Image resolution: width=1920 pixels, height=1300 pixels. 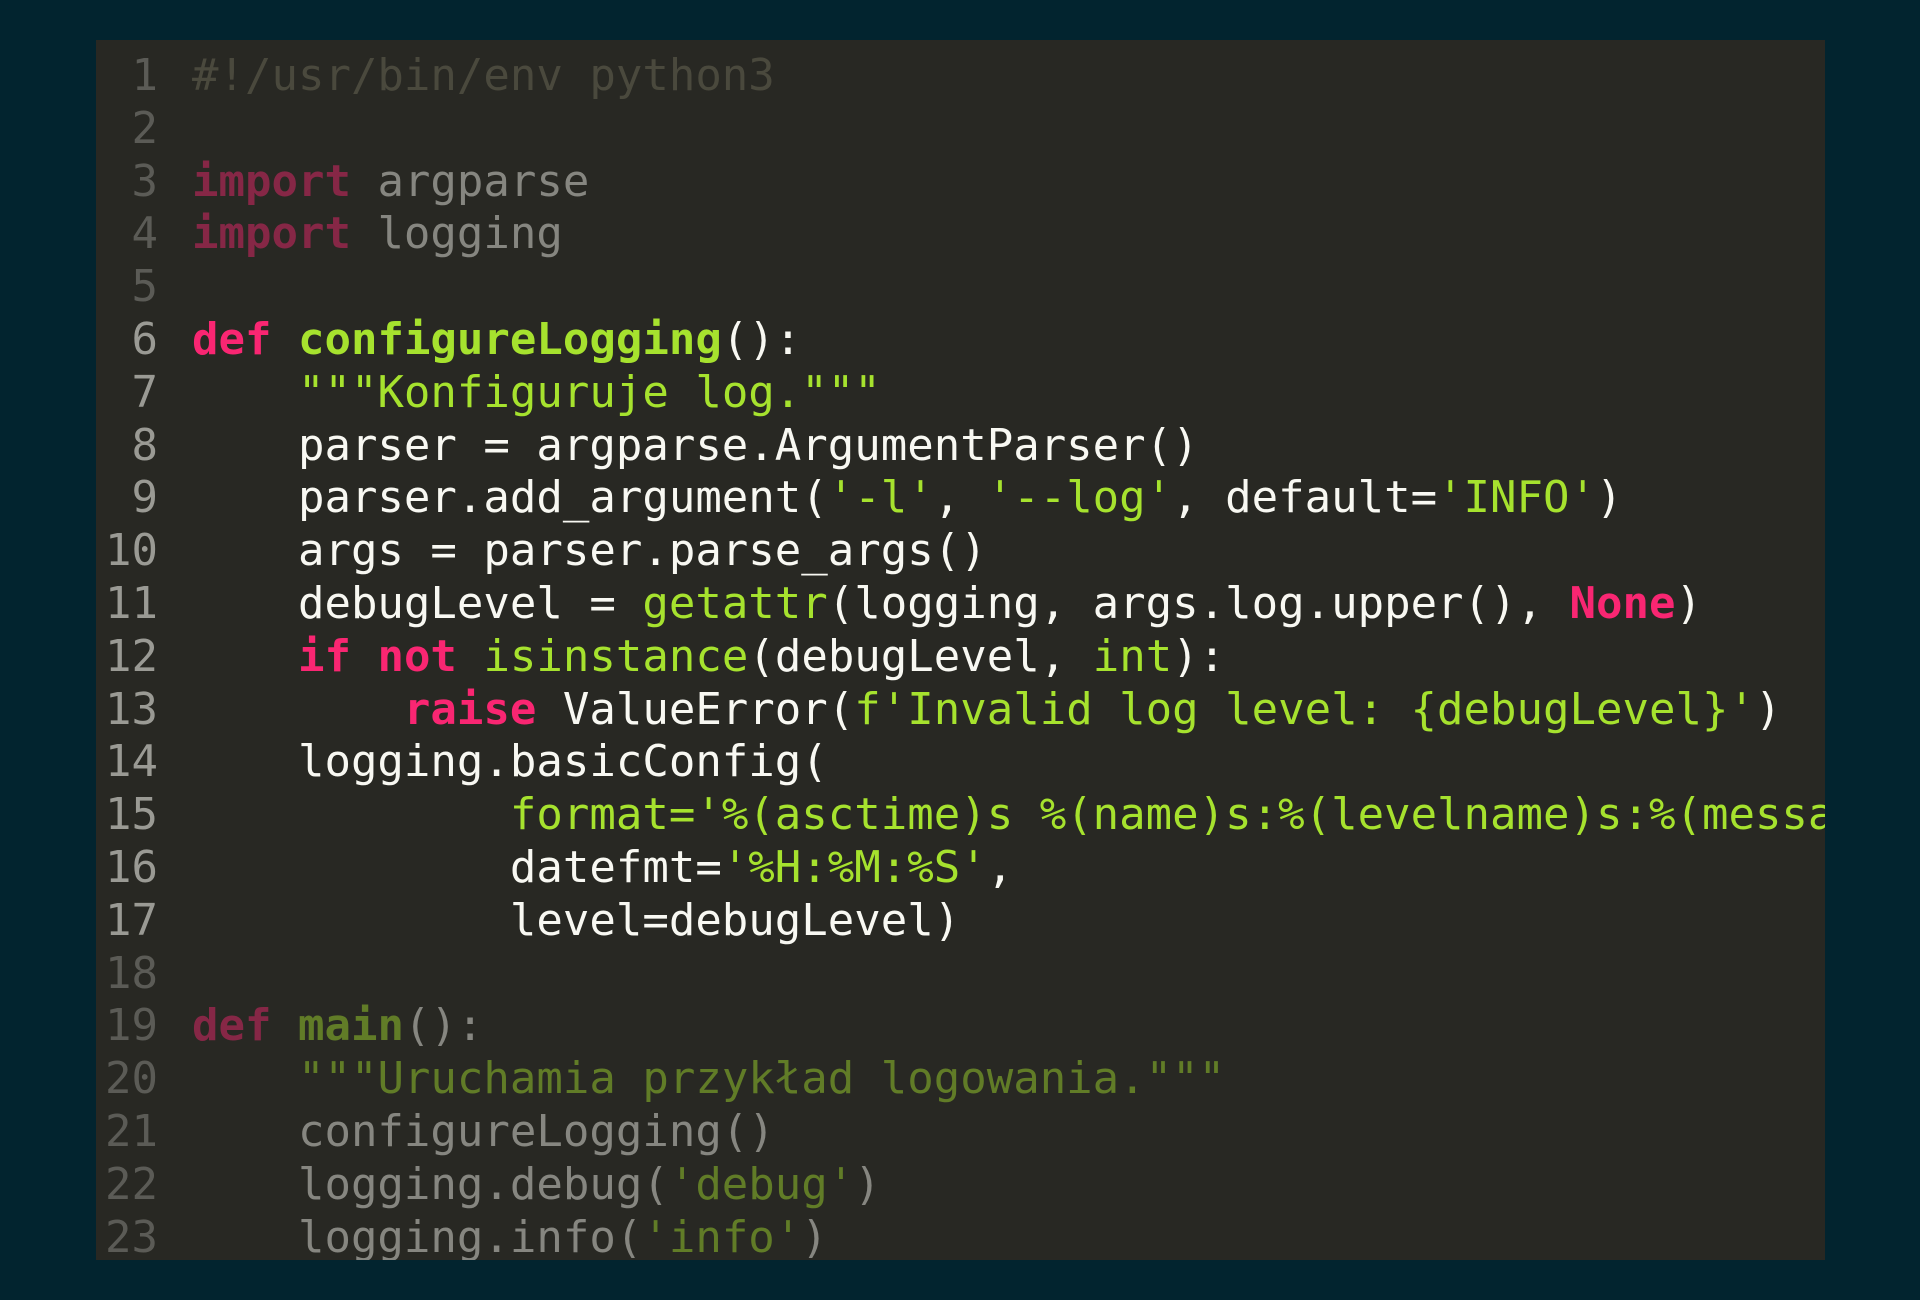 What do you see at coordinates (483, 76) in the screenshot?
I see `line-source: #!/usr/bin/env python3` at bounding box center [483, 76].